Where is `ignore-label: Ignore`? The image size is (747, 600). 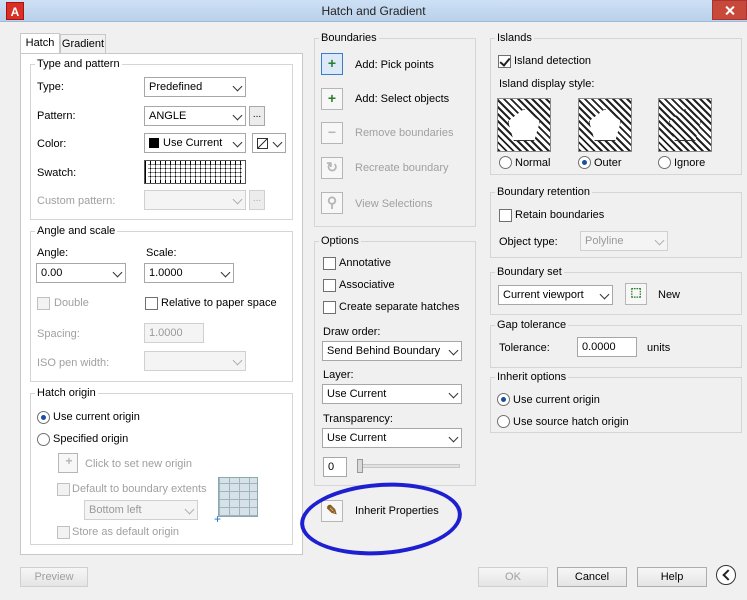
ignore-label: Ignore is located at coordinates (690, 163).